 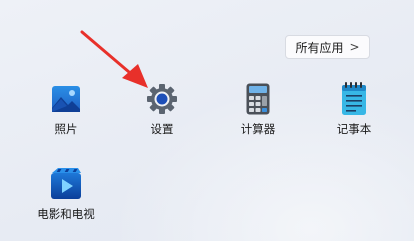 What do you see at coordinates (162, 99) in the screenshot?
I see `gear-icon` at bounding box center [162, 99].